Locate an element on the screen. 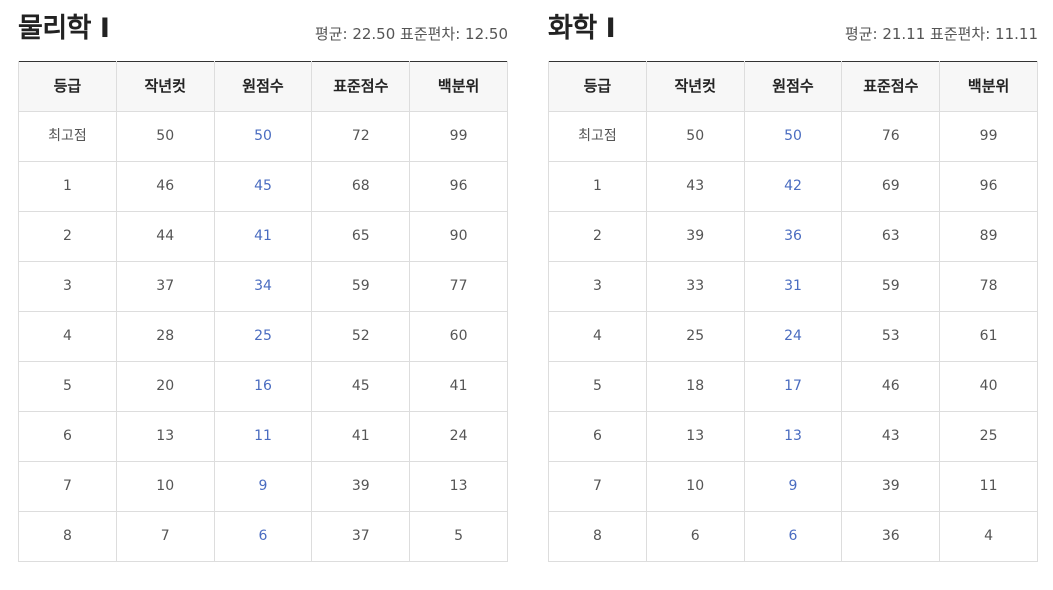 Image resolution: width=1053 pixels, height=590 pixels. cell-percentile: 4 is located at coordinates (988, 536).